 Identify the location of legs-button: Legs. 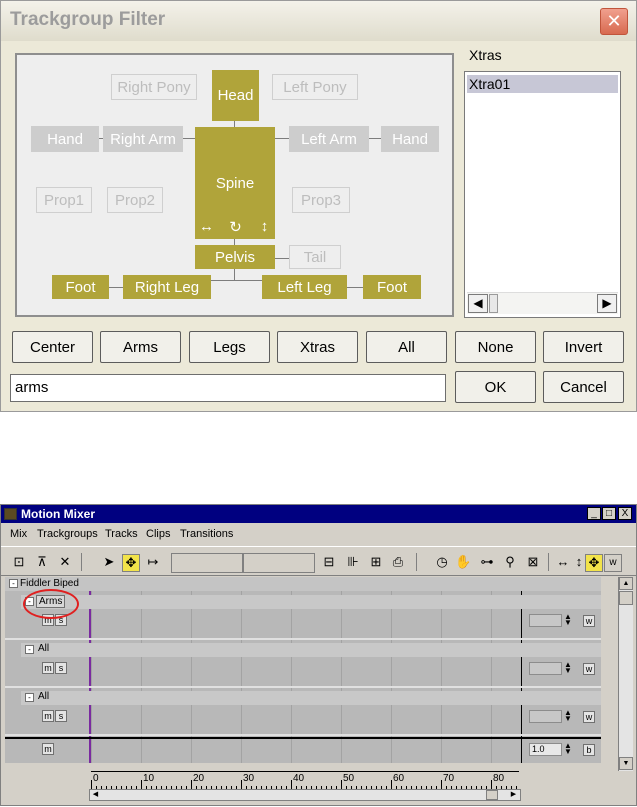
(229, 347).